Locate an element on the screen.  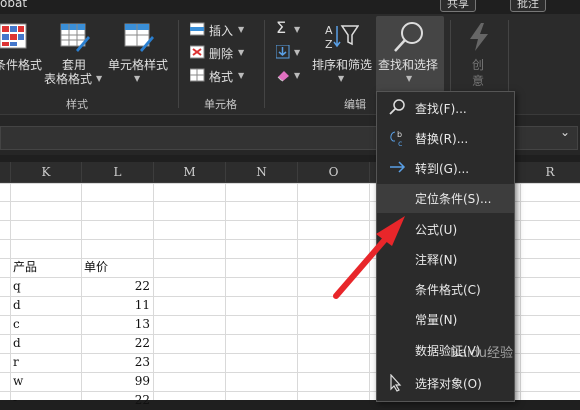
replace-icon: b c is located at coordinates (396, 138).